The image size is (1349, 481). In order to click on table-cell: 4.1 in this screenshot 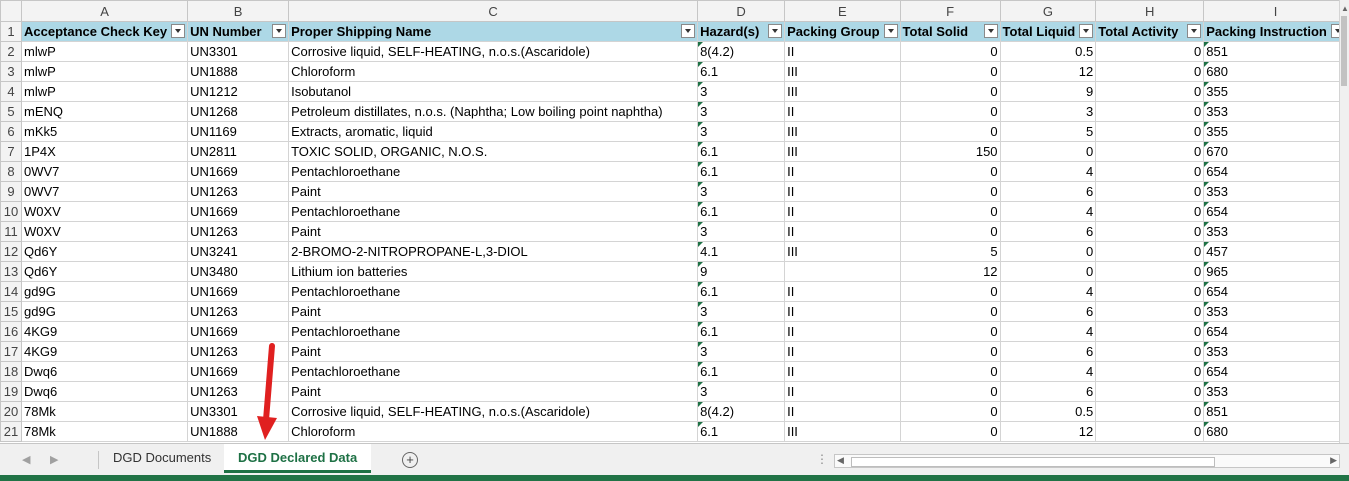, I will do `click(741, 251)`.